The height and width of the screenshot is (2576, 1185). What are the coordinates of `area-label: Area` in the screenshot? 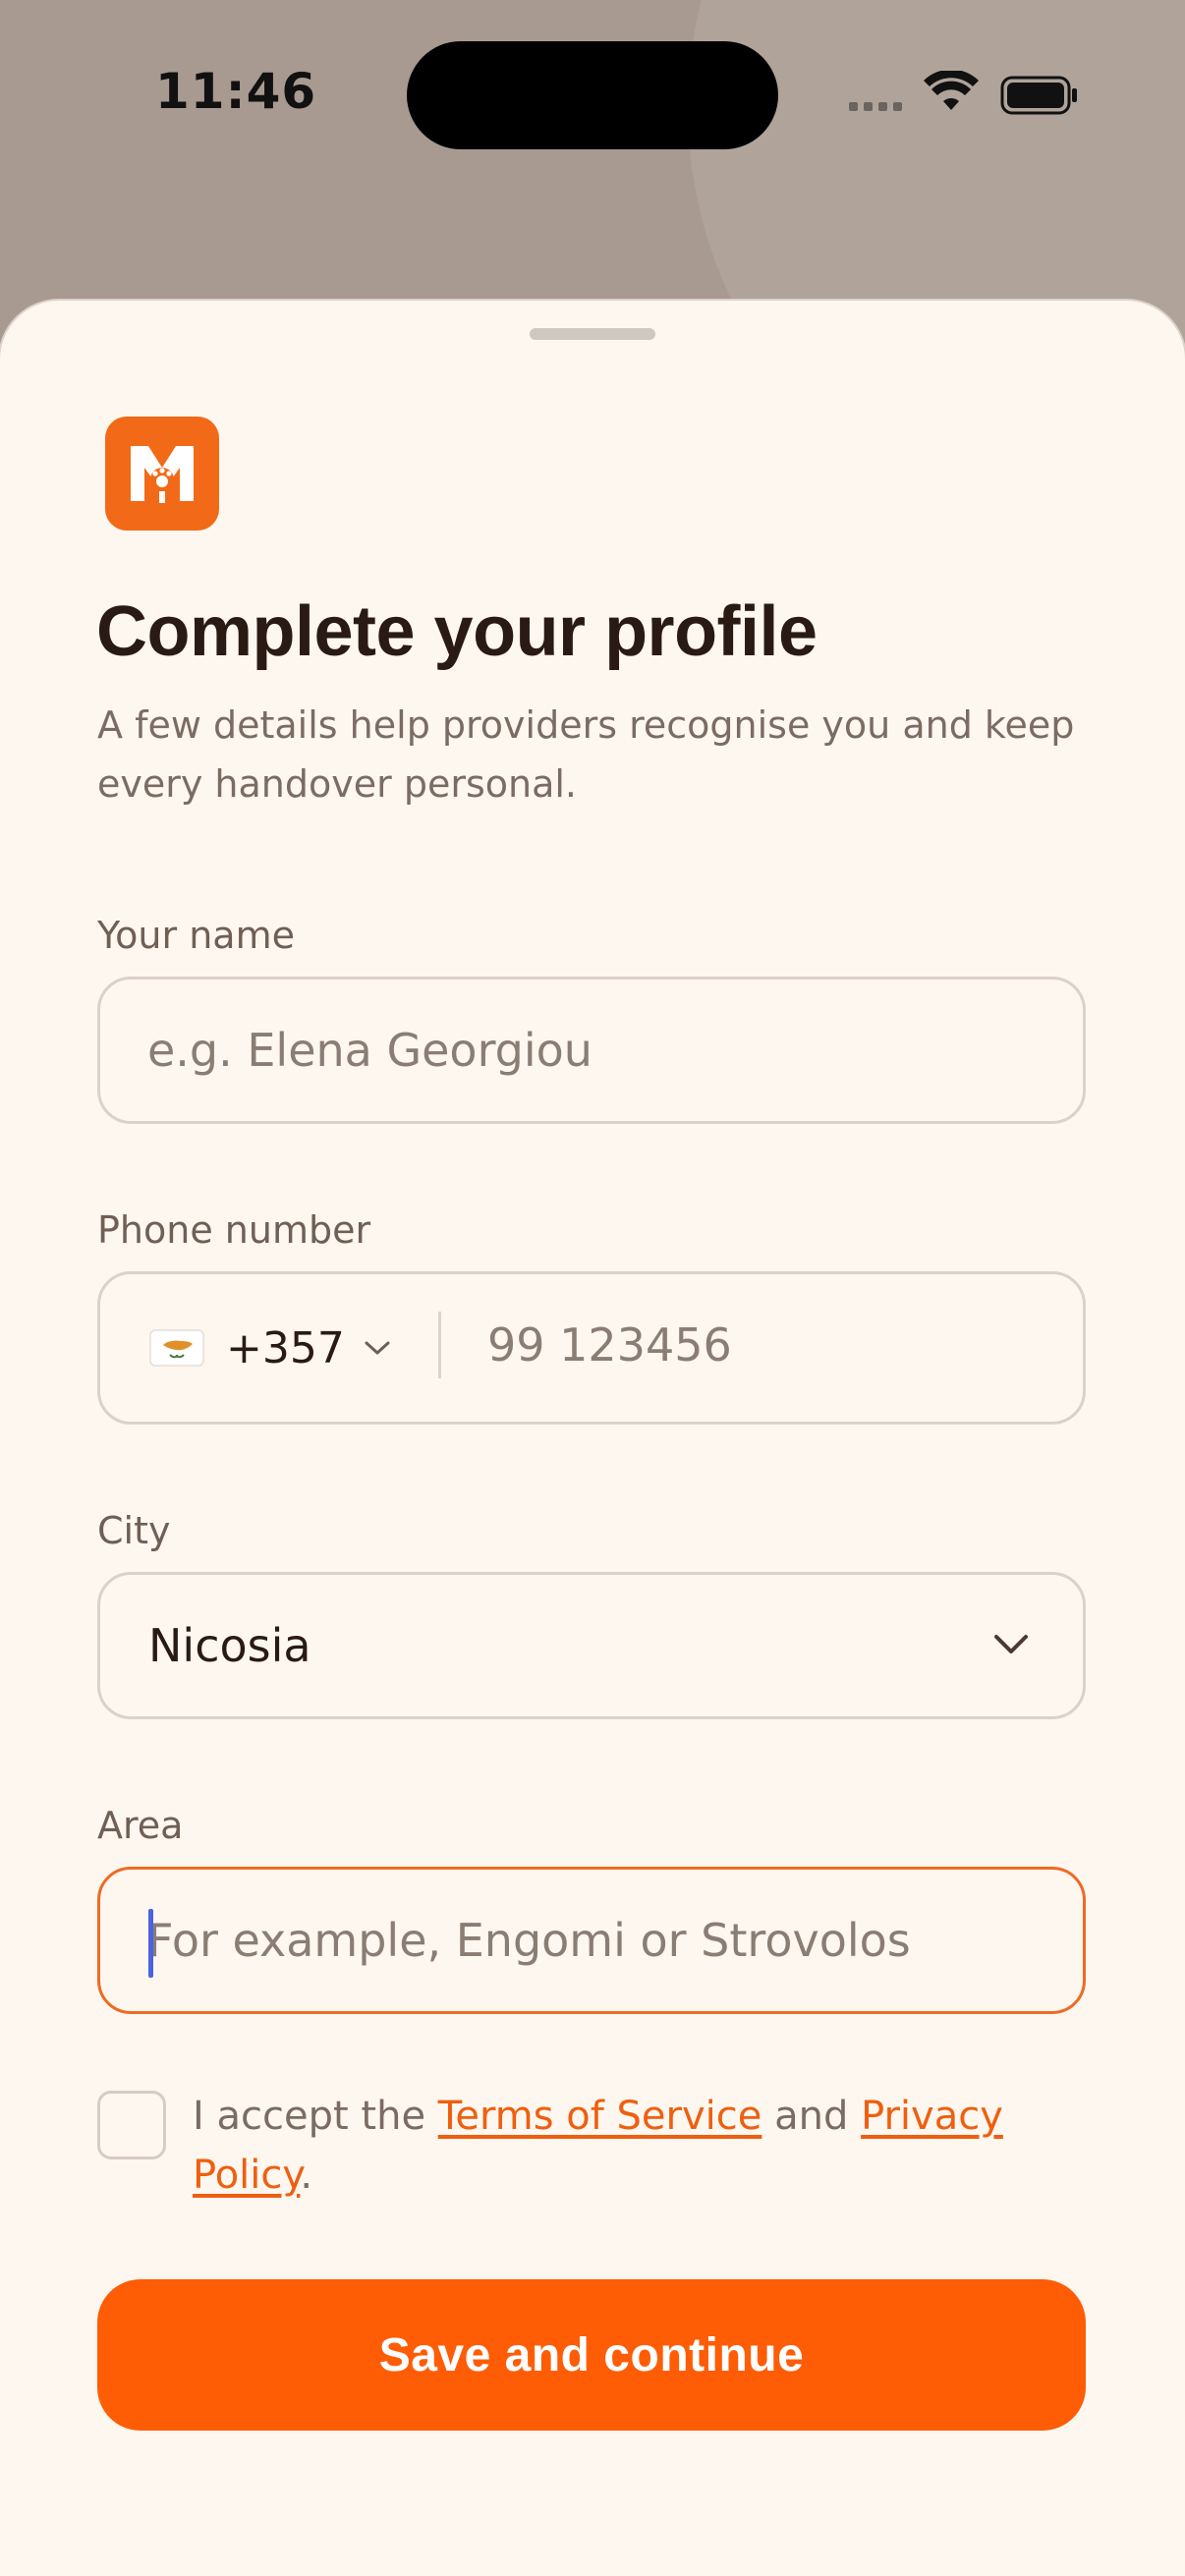 It's located at (140, 1825).